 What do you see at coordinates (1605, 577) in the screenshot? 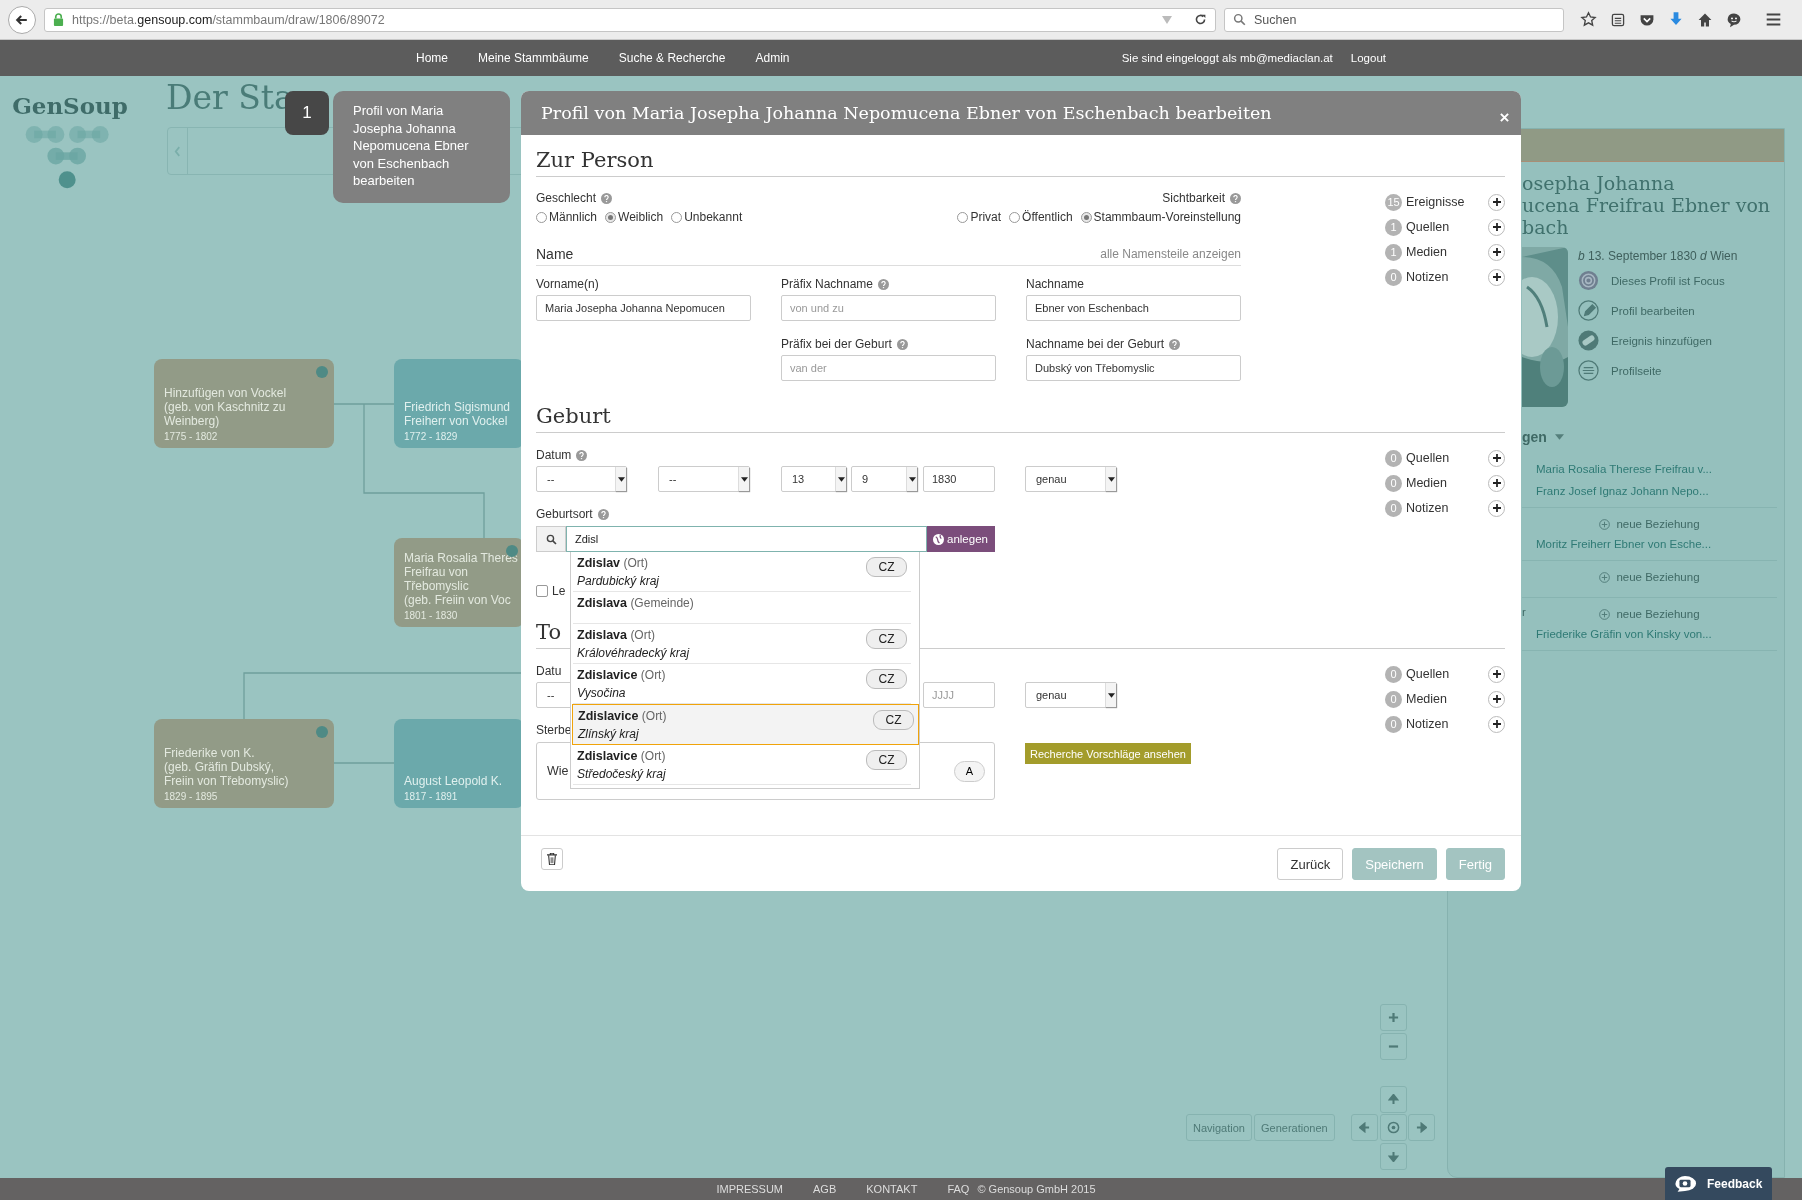
I see `plus-circle-icon` at bounding box center [1605, 577].